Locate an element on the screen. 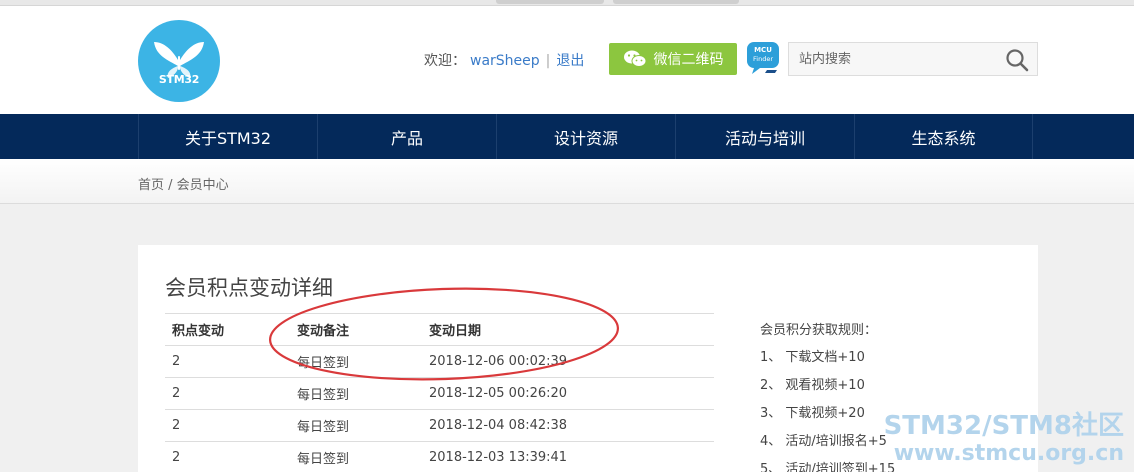 The width and height of the screenshot is (1134, 472). table-row: 2 每日签到 2018-12-05 00:26:20 is located at coordinates (439, 393).